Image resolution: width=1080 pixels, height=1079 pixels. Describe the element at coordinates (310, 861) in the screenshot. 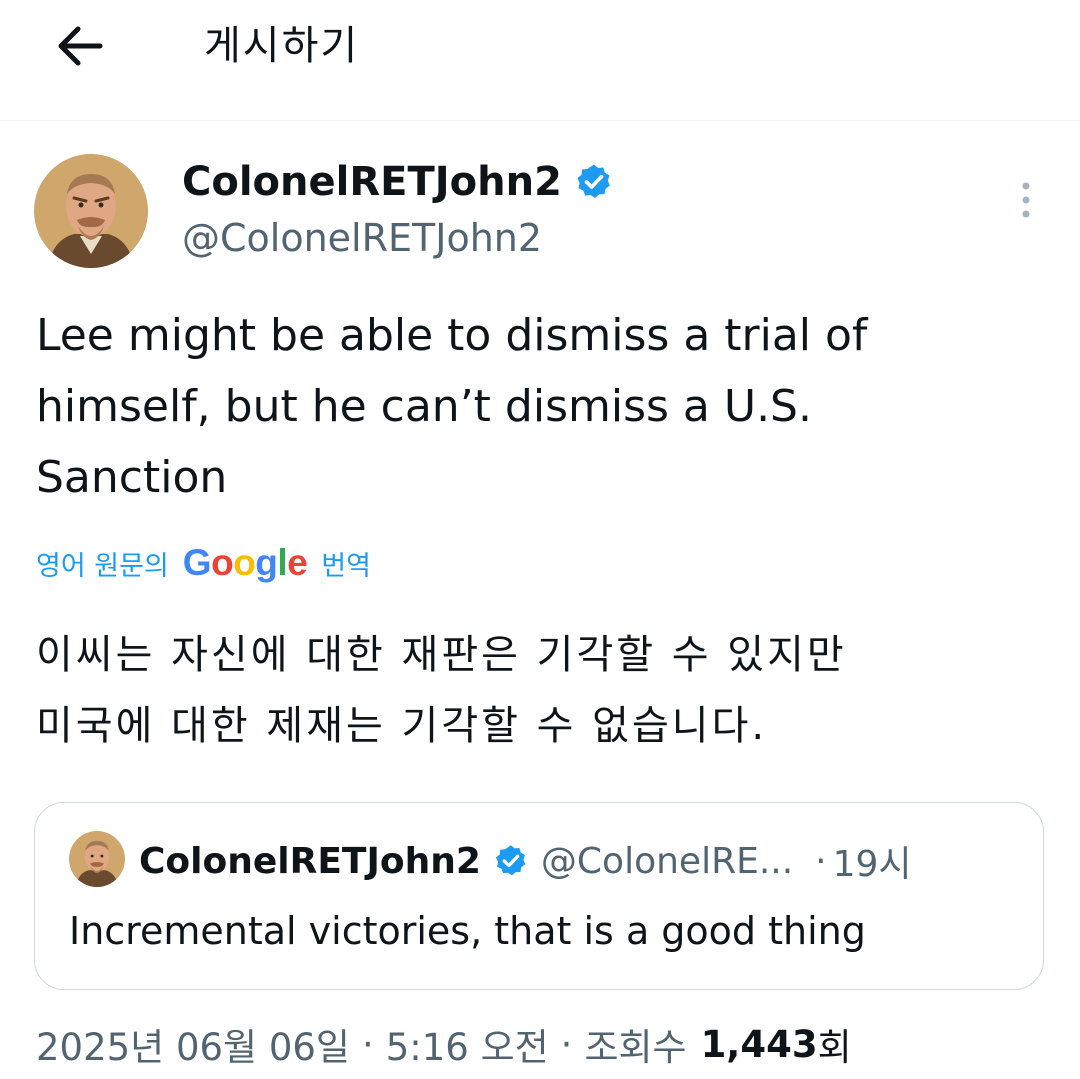

I see `quoted-display-name: ColonelRETJohn2` at that location.